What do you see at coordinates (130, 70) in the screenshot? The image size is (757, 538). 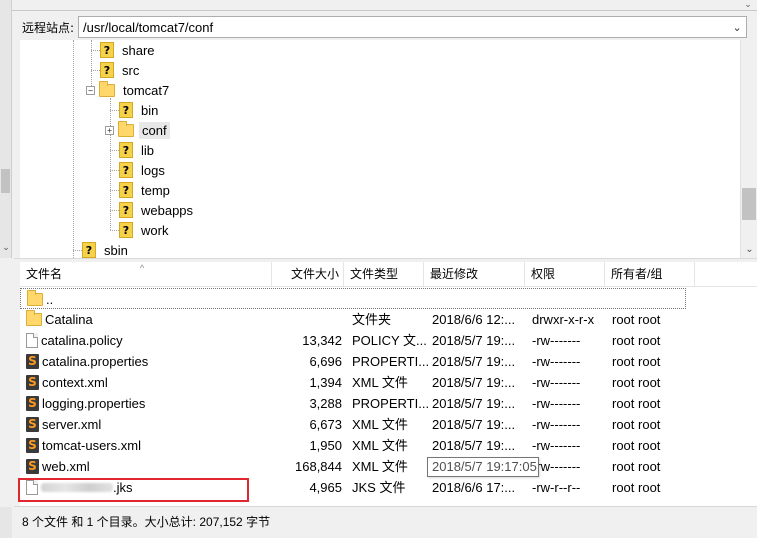 I see `tree-item-label: src` at bounding box center [130, 70].